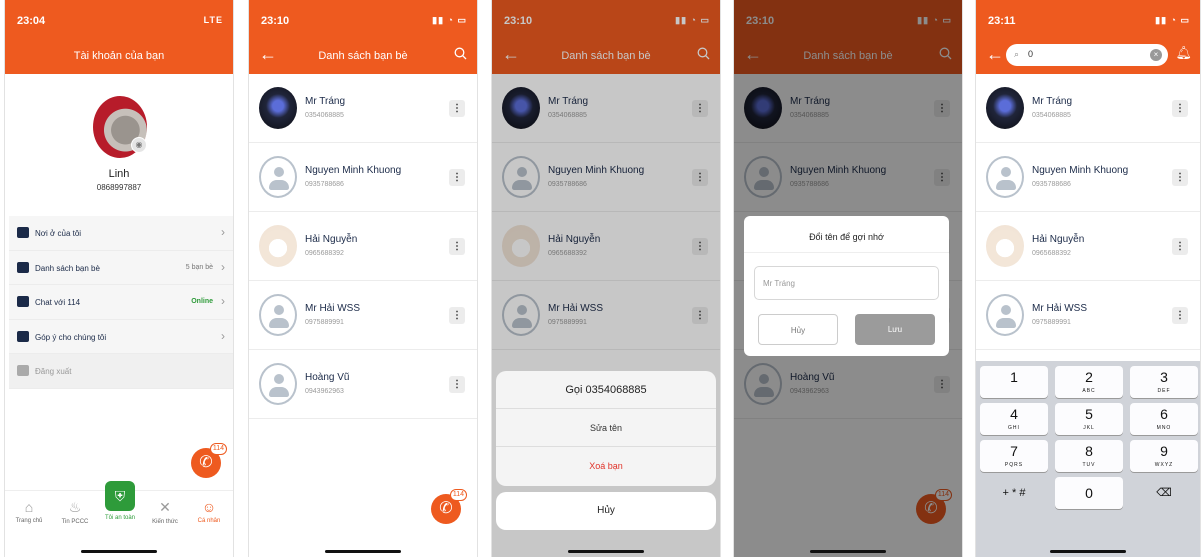  Describe the element at coordinates (606, 390) in the screenshot. I see `call-button: Gọi 0354068885` at that location.